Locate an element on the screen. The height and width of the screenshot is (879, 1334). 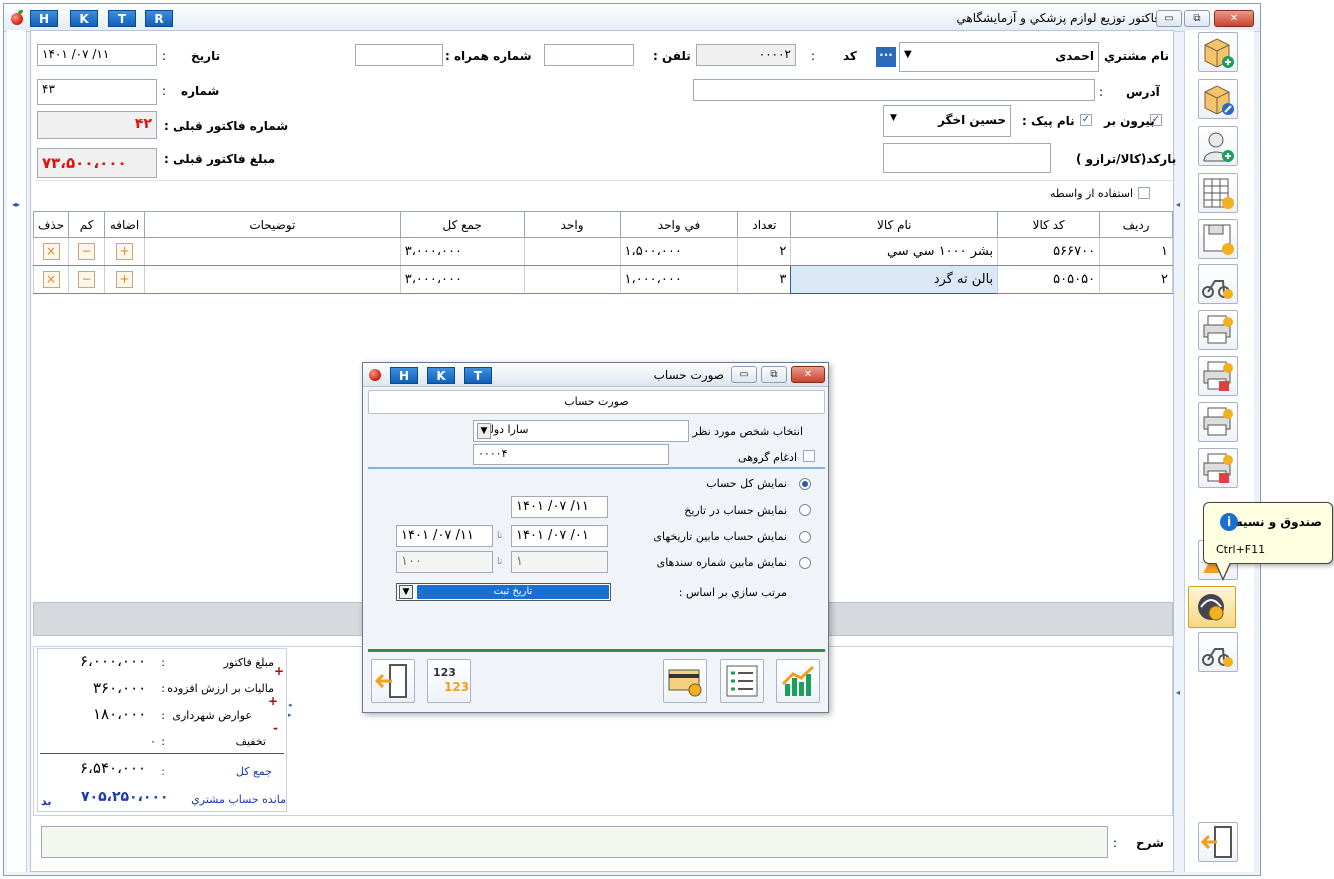
add-person-button is located at coordinates (1218, 146).